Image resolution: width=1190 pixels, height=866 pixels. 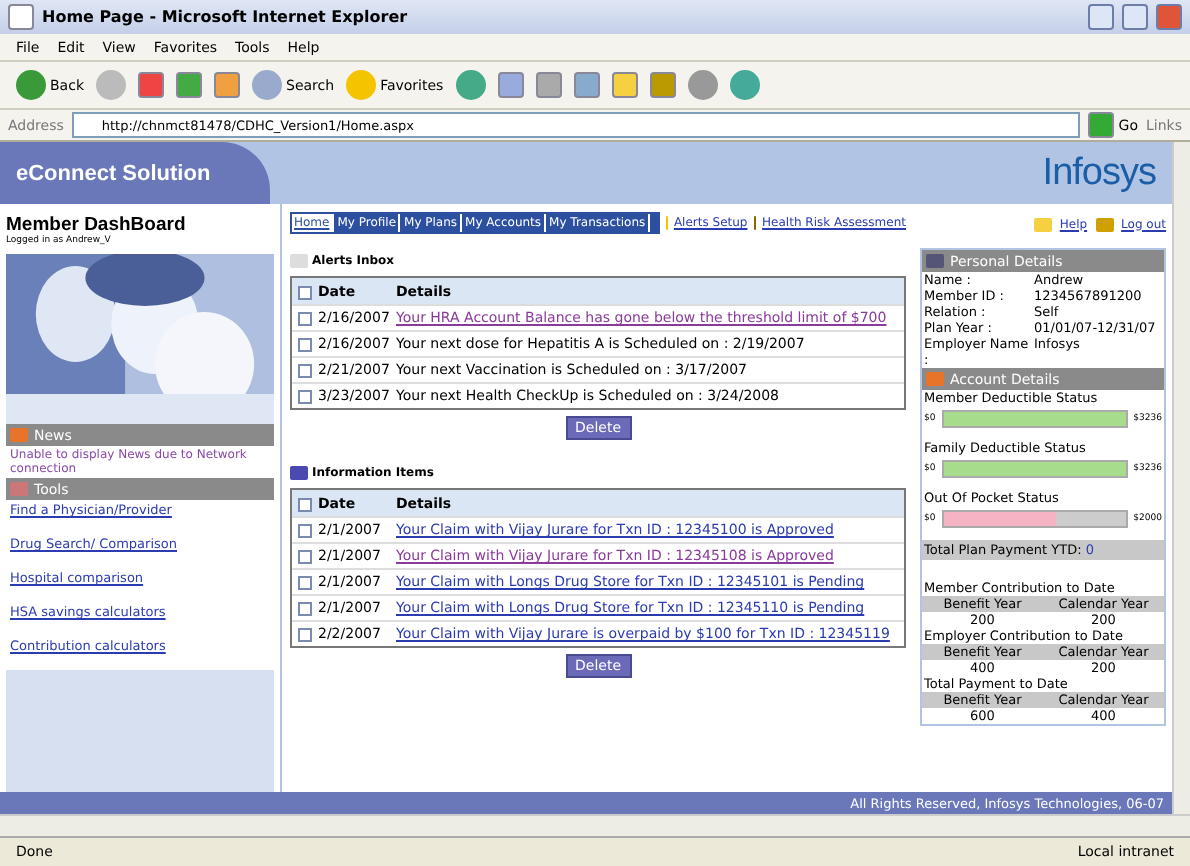 What do you see at coordinates (1135, 17) in the screenshot?
I see `maximize-button` at bounding box center [1135, 17].